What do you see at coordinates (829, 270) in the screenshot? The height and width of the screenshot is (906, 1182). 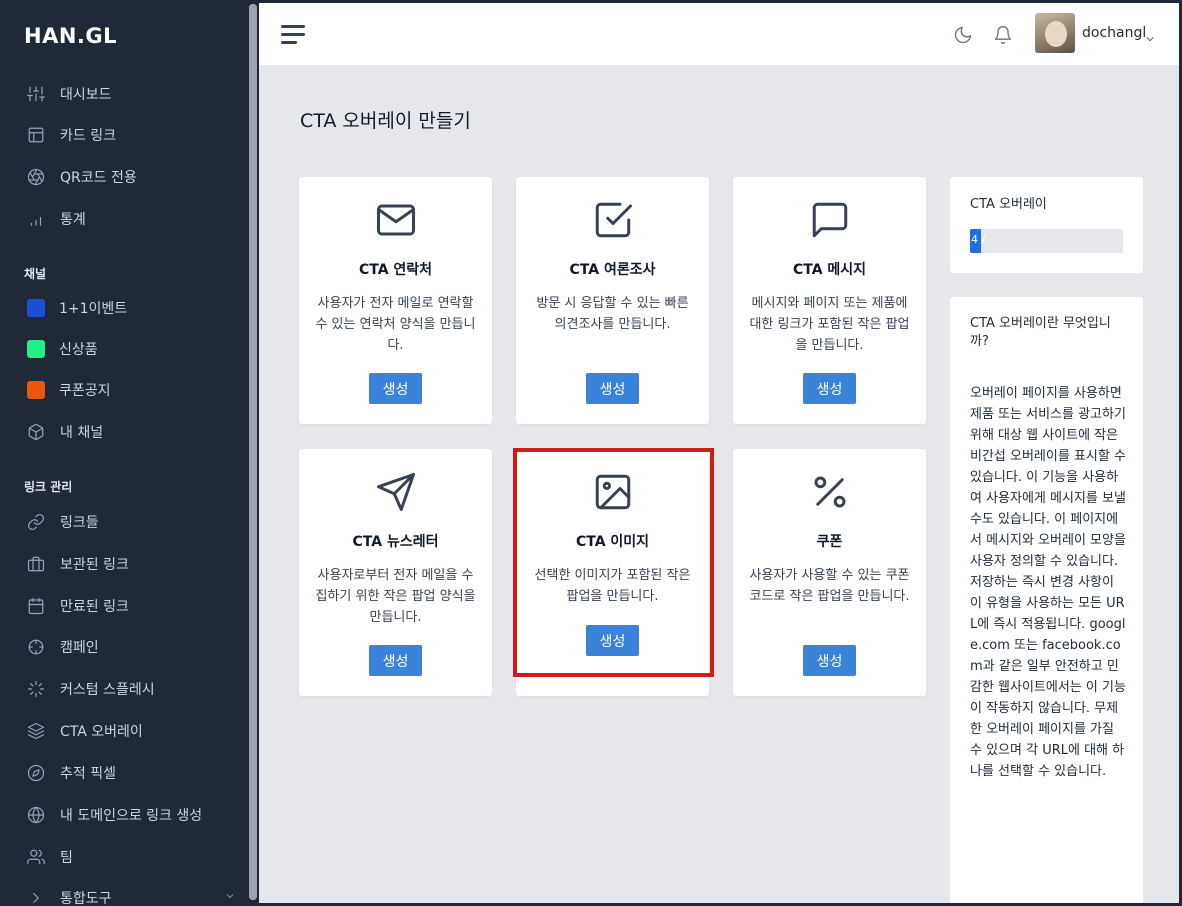 I see `card-title: CTA 메시지` at bounding box center [829, 270].